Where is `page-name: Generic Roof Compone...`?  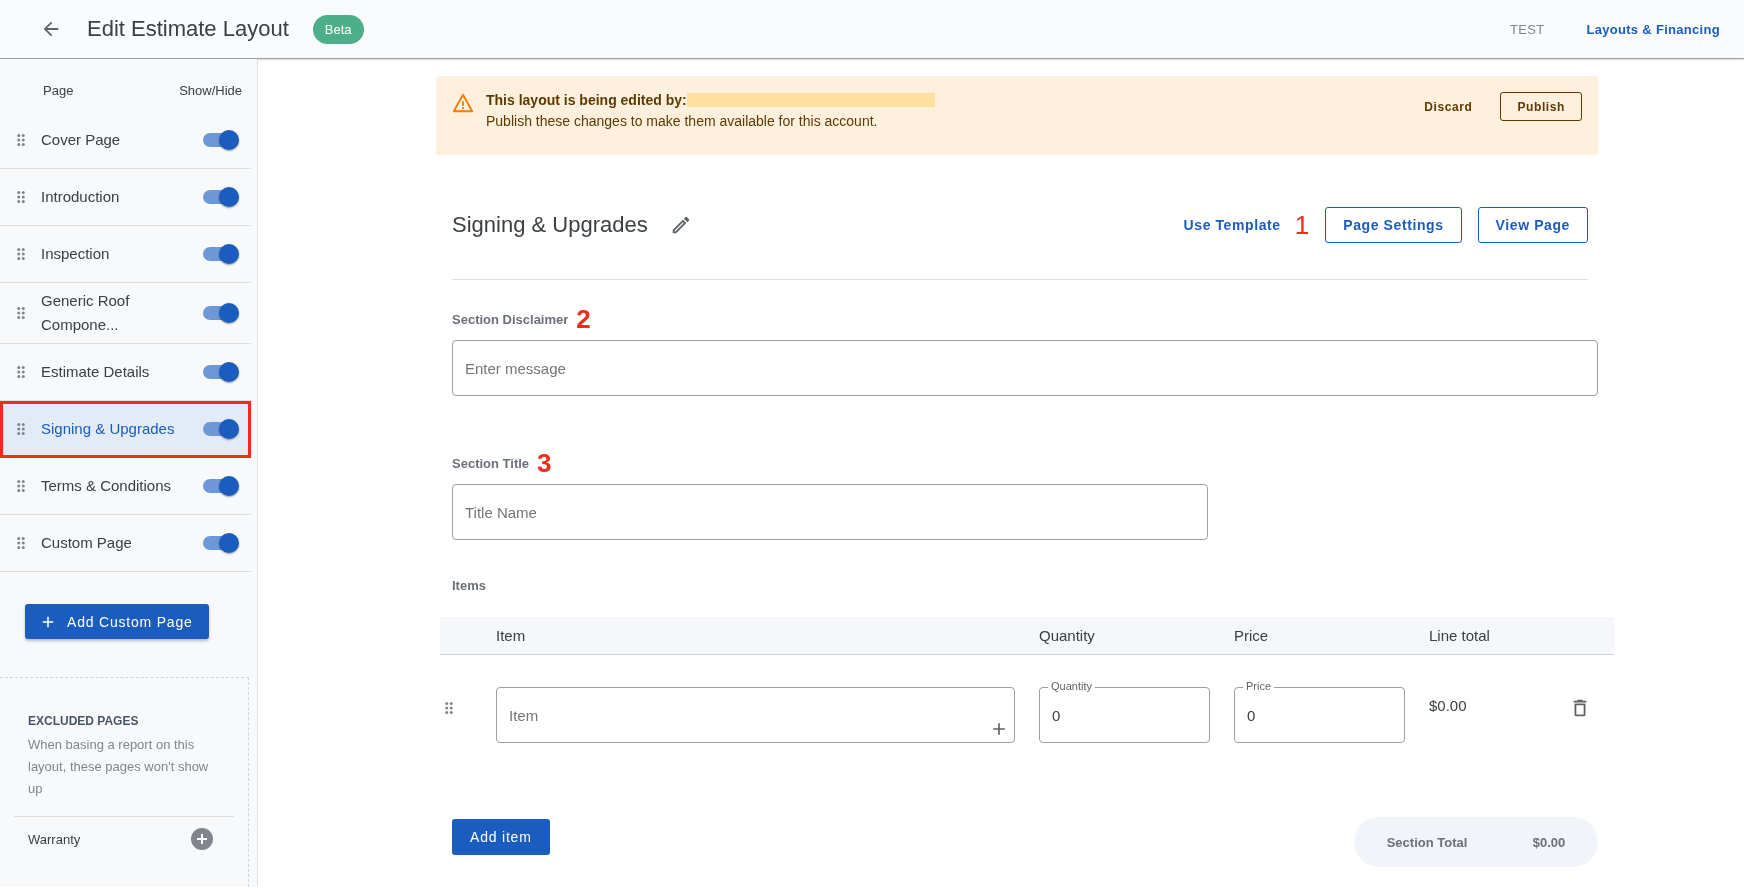
page-name: Generic Roof Compone... is located at coordinates (86, 313).